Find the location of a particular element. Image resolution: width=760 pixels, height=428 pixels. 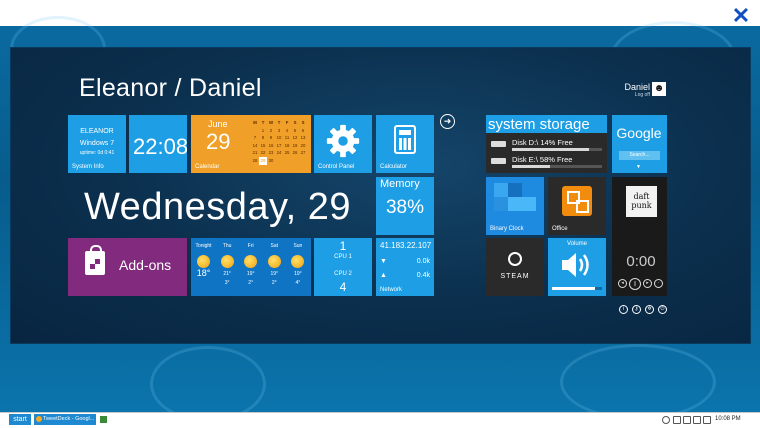

uptime-text: uptime: 0d 0:41 is located at coordinates (97, 153).